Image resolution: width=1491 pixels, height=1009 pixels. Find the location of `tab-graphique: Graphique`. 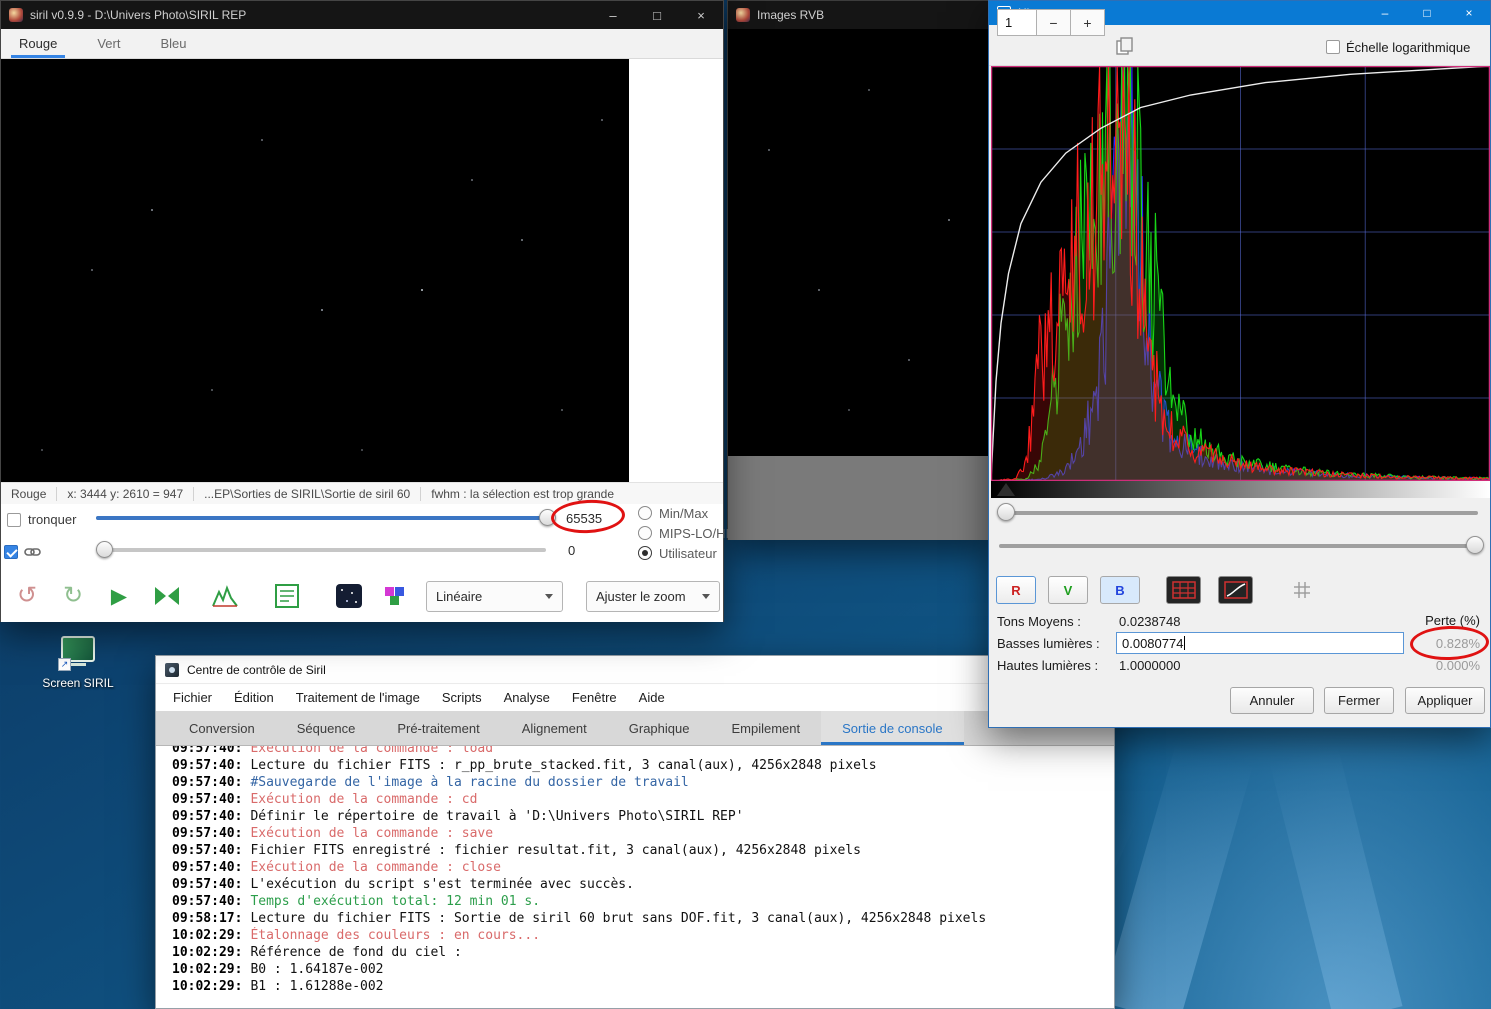

tab-graphique: Graphique is located at coordinates (659, 728).